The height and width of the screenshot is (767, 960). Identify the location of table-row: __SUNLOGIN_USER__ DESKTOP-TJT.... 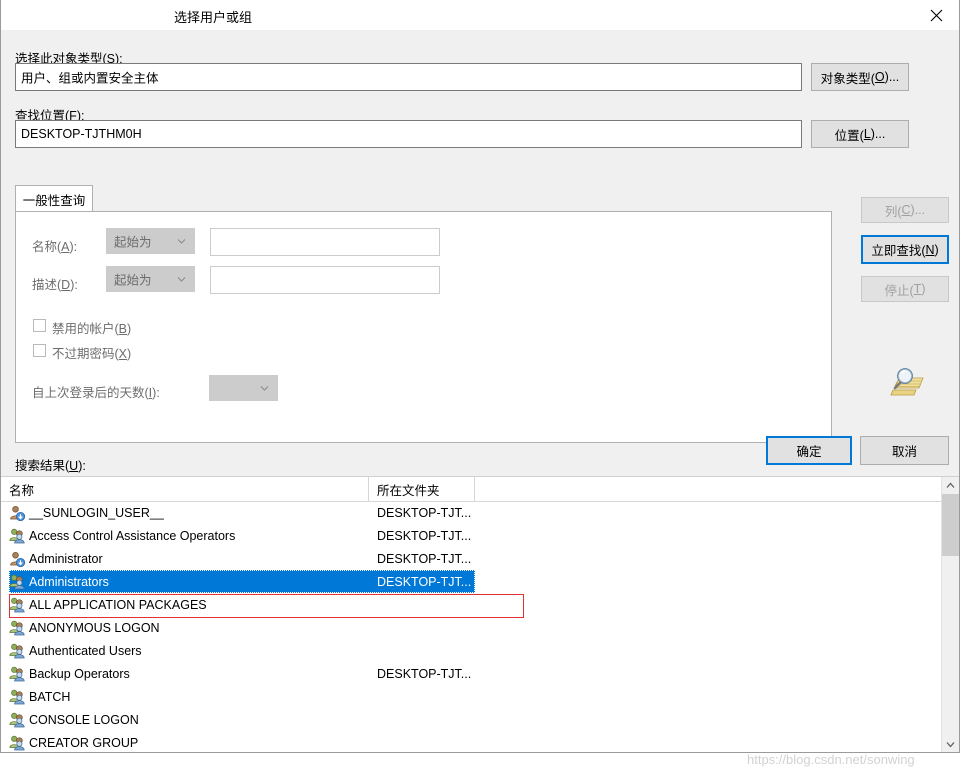
(471, 512).